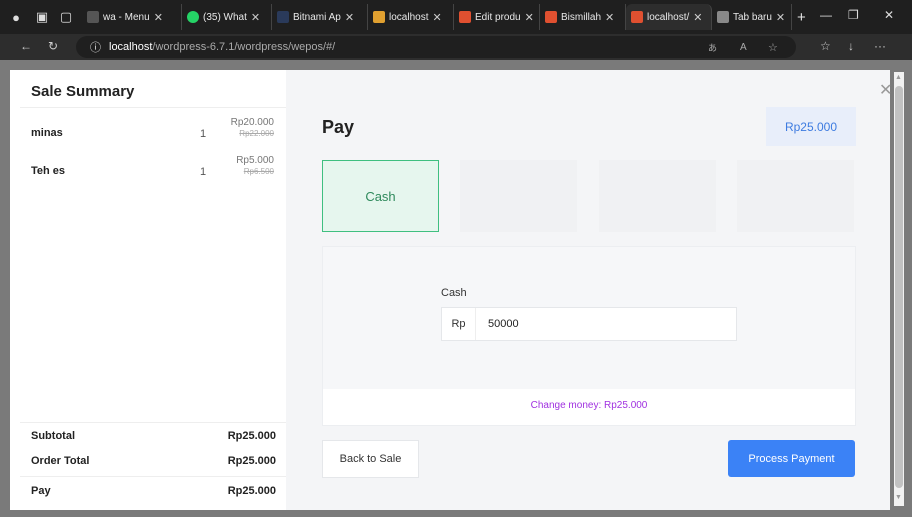 This screenshot has height=517, width=912. Describe the element at coordinates (380, 196) in the screenshot. I see `payment-method-cash: Cash` at that location.